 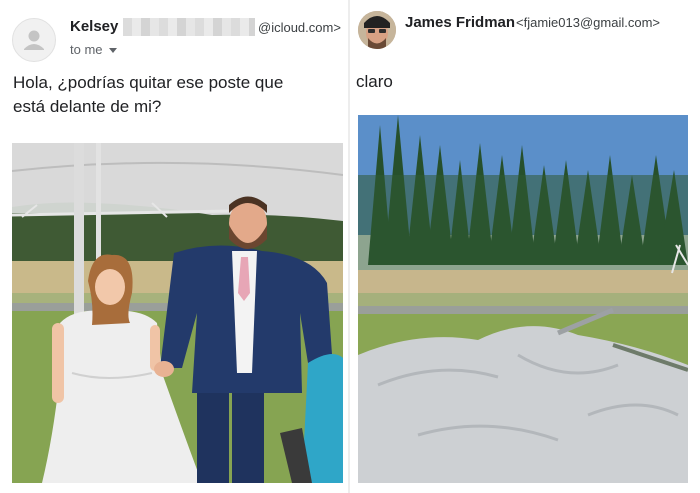 What do you see at coordinates (112, 51) in the screenshot?
I see `chevron-down-icon` at bounding box center [112, 51].